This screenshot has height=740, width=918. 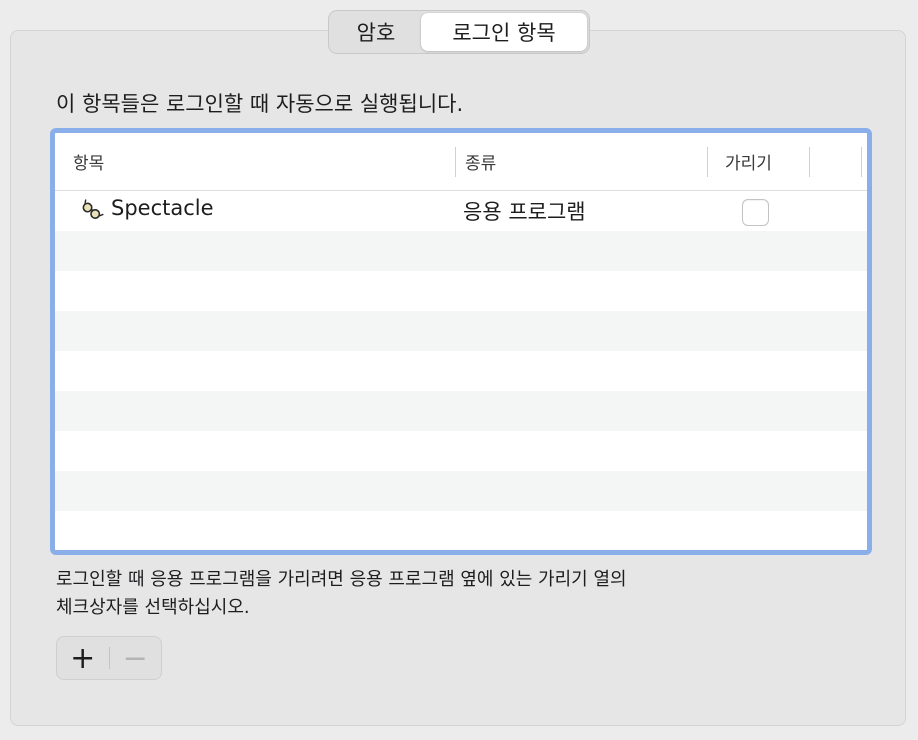 I want to click on hide-checkbox, so click(x=755, y=212).